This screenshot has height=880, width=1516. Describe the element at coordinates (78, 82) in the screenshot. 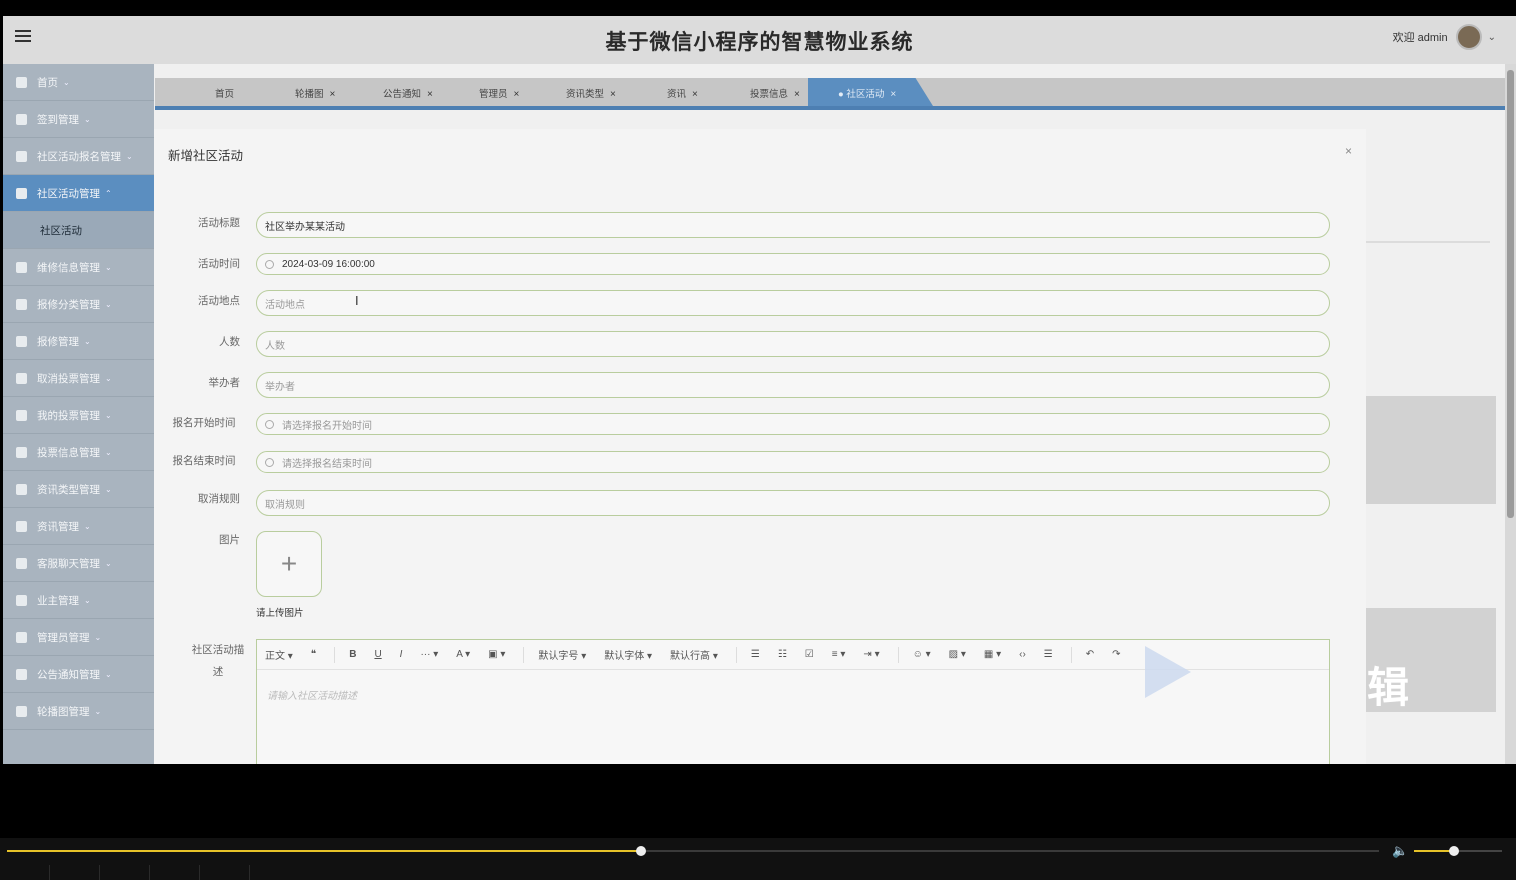

I see `sidebar-item-home: 首页 ⌄` at that location.